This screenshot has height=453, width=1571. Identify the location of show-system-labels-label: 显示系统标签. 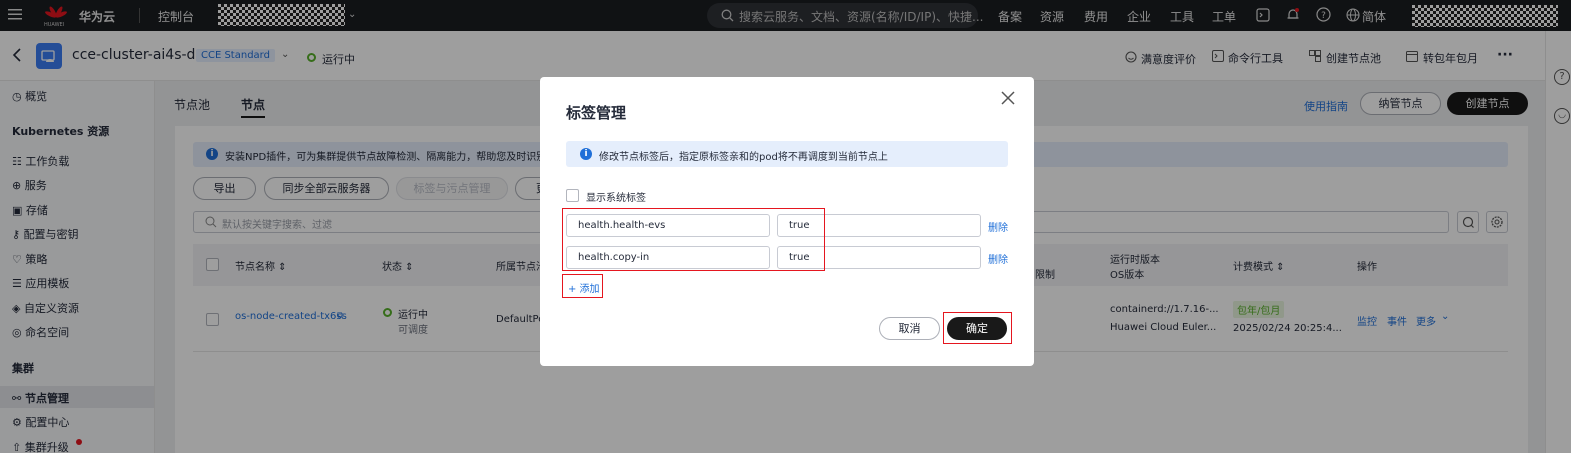
(616, 198).